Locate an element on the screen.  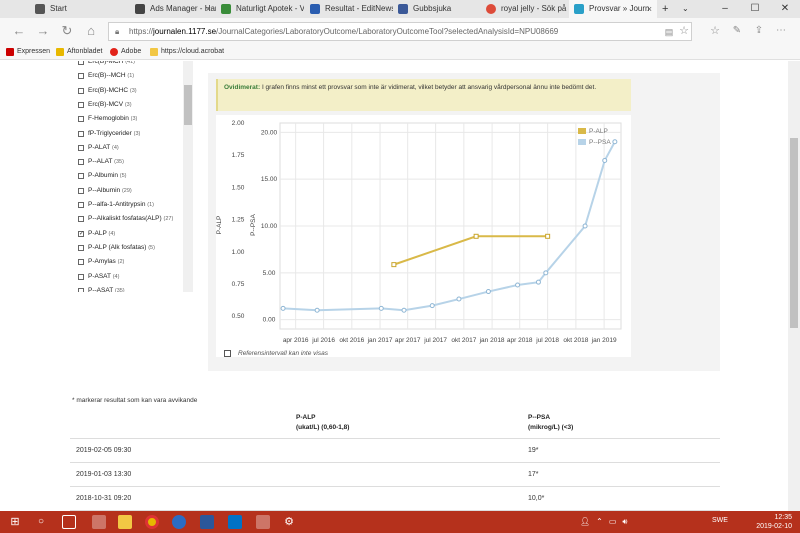
bookmark-aftonbladet: Aftonbladet is located at coordinates (79, 52).